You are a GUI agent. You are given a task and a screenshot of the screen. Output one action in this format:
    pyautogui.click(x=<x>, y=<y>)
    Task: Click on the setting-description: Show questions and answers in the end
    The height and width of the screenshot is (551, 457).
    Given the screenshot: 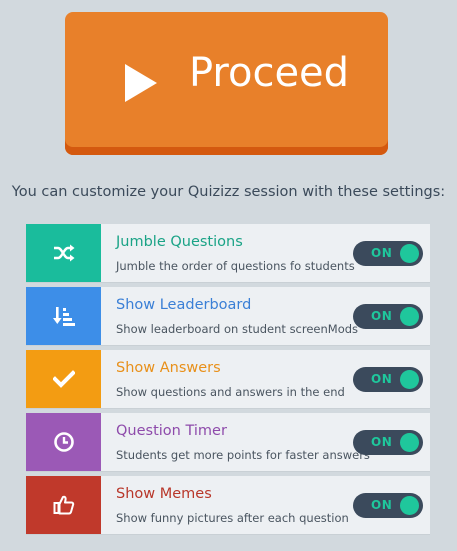 What is the action you would take?
    pyautogui.click(x=230, y=392)
    